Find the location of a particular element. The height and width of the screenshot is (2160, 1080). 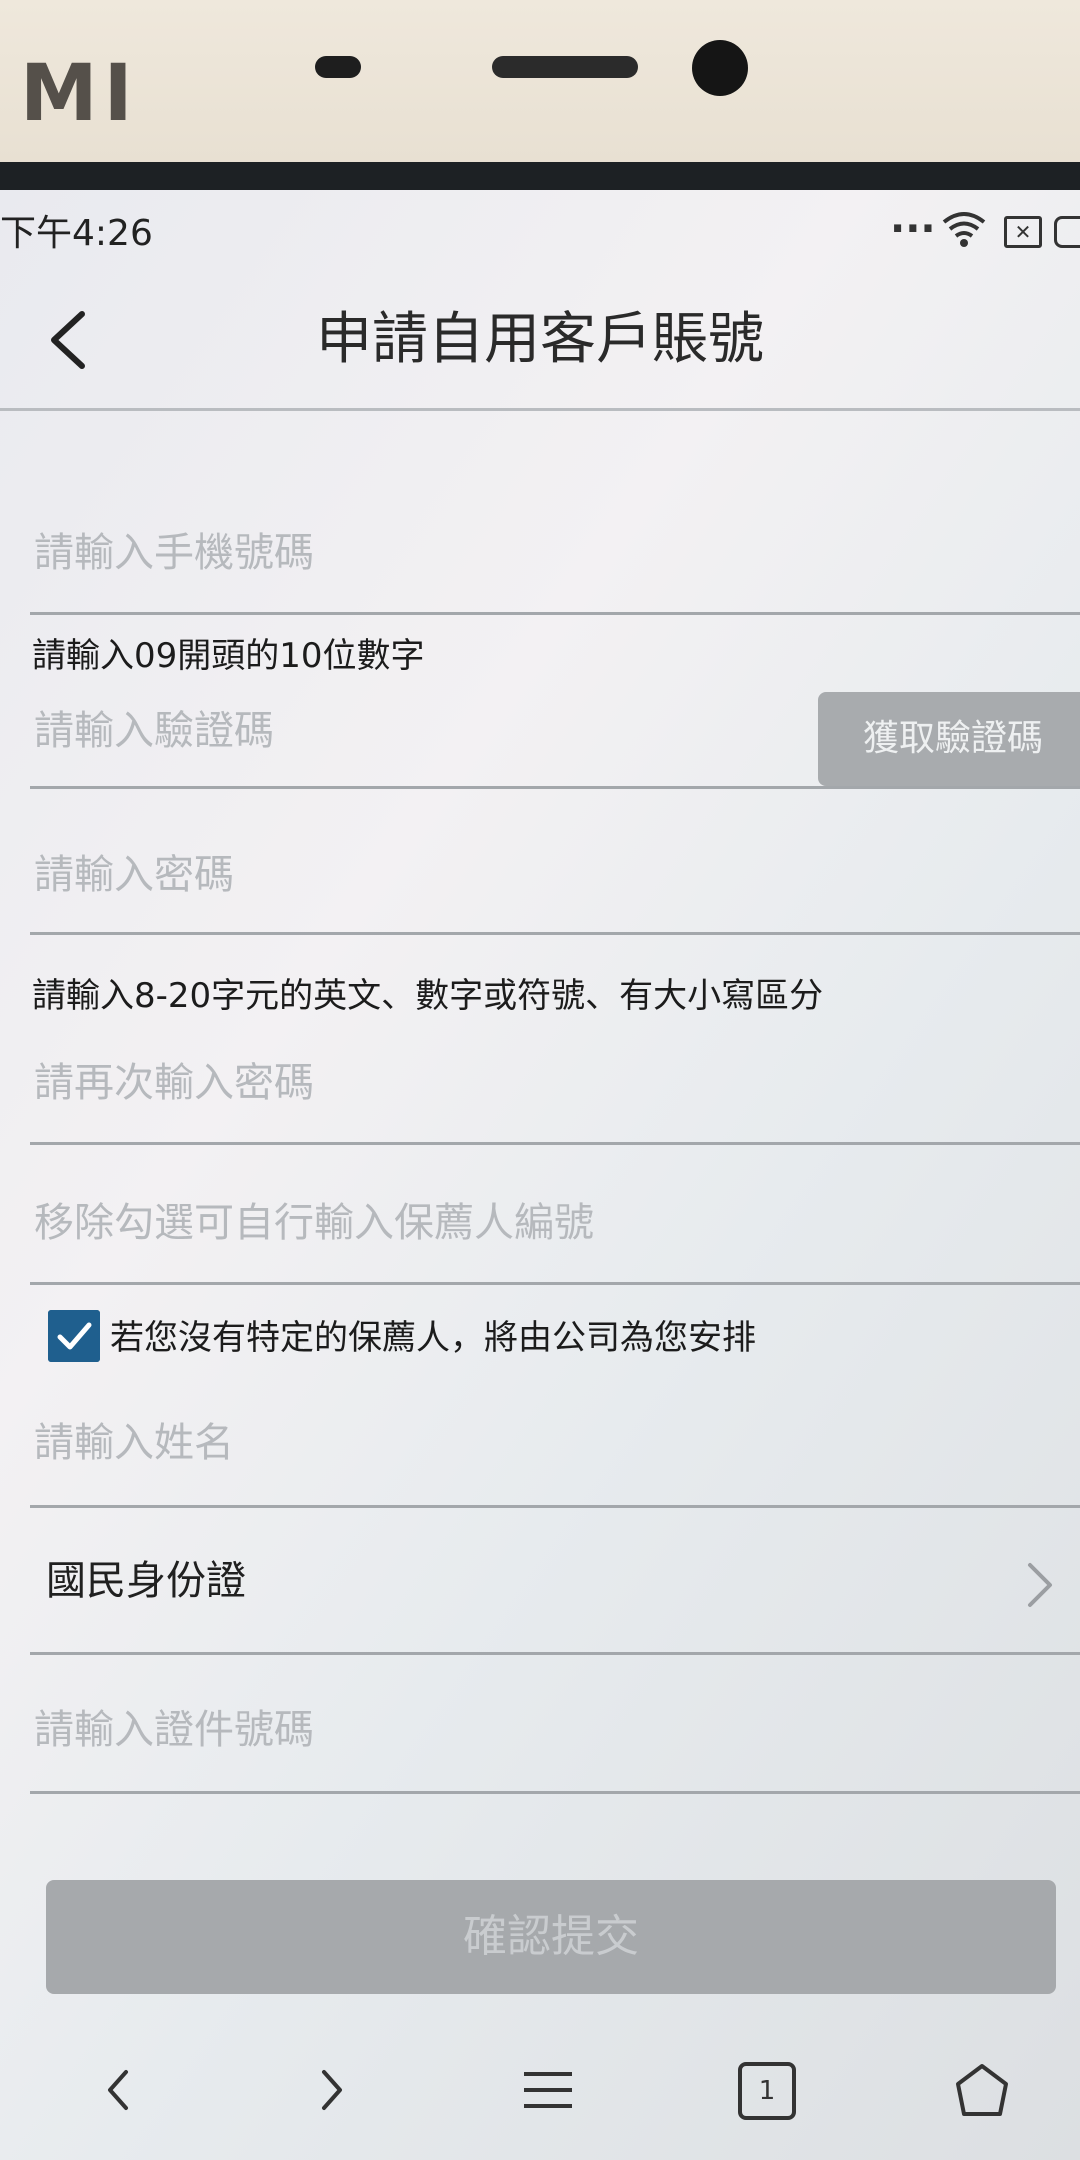

referrer-field: 移除勾選可自行輸入保薦人編號 is located at coordinates (555, 1230).